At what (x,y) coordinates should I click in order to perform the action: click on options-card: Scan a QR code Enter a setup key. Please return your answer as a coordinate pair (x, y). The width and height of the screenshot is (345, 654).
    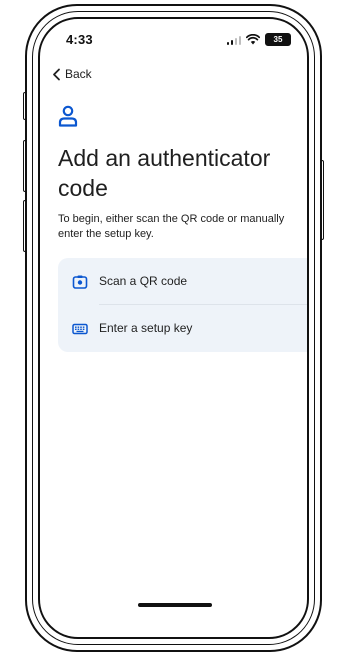
    Looking at the image, I should click on (182, 305).